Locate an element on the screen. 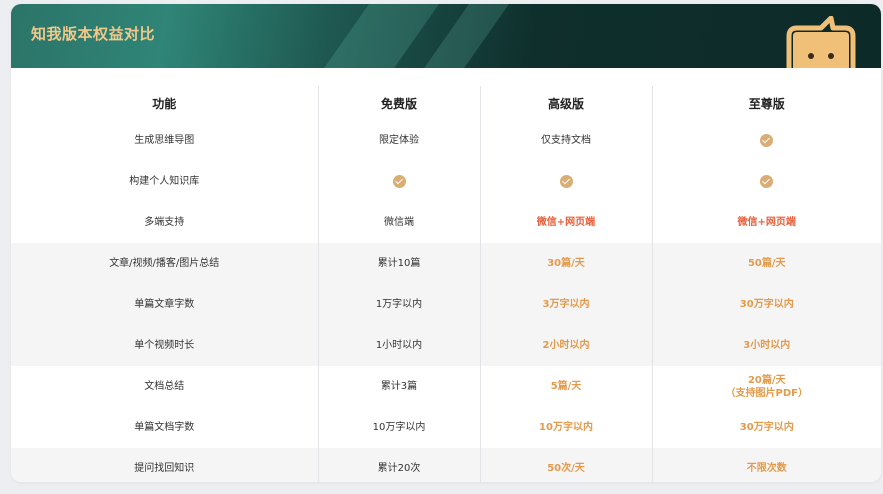 The width and height of the screenshot is (883, 494). ultimate-cell: 20篇/天 （支持图片PDF） is located at coordinates (766, 386).